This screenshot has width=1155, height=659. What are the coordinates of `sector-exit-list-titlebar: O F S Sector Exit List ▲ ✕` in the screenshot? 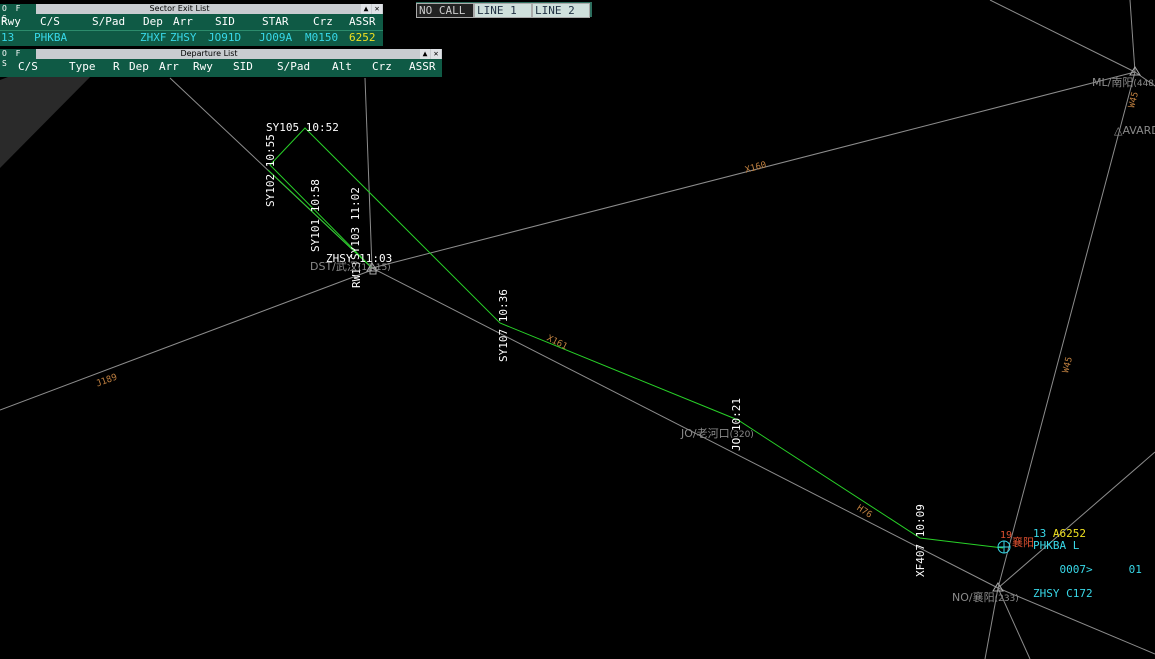 It's located at (191, 13).